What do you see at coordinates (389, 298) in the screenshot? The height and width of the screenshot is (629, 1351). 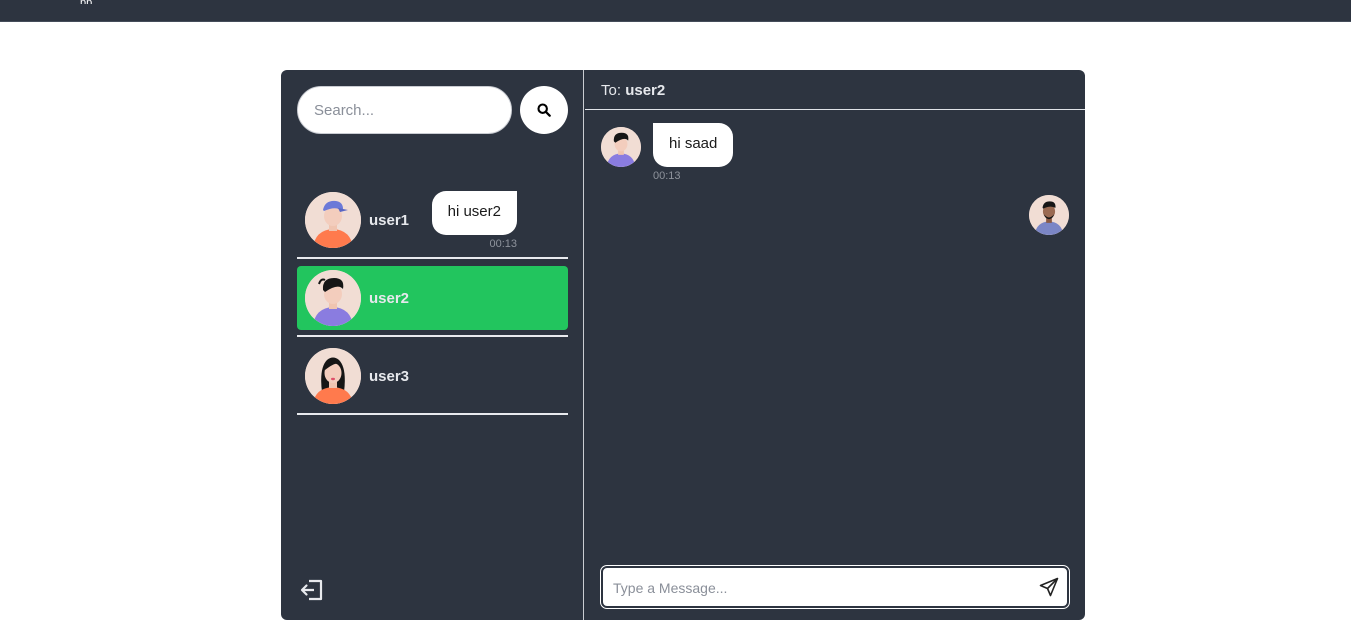 I see `user-name: user2` at bounding box center [389, 298].